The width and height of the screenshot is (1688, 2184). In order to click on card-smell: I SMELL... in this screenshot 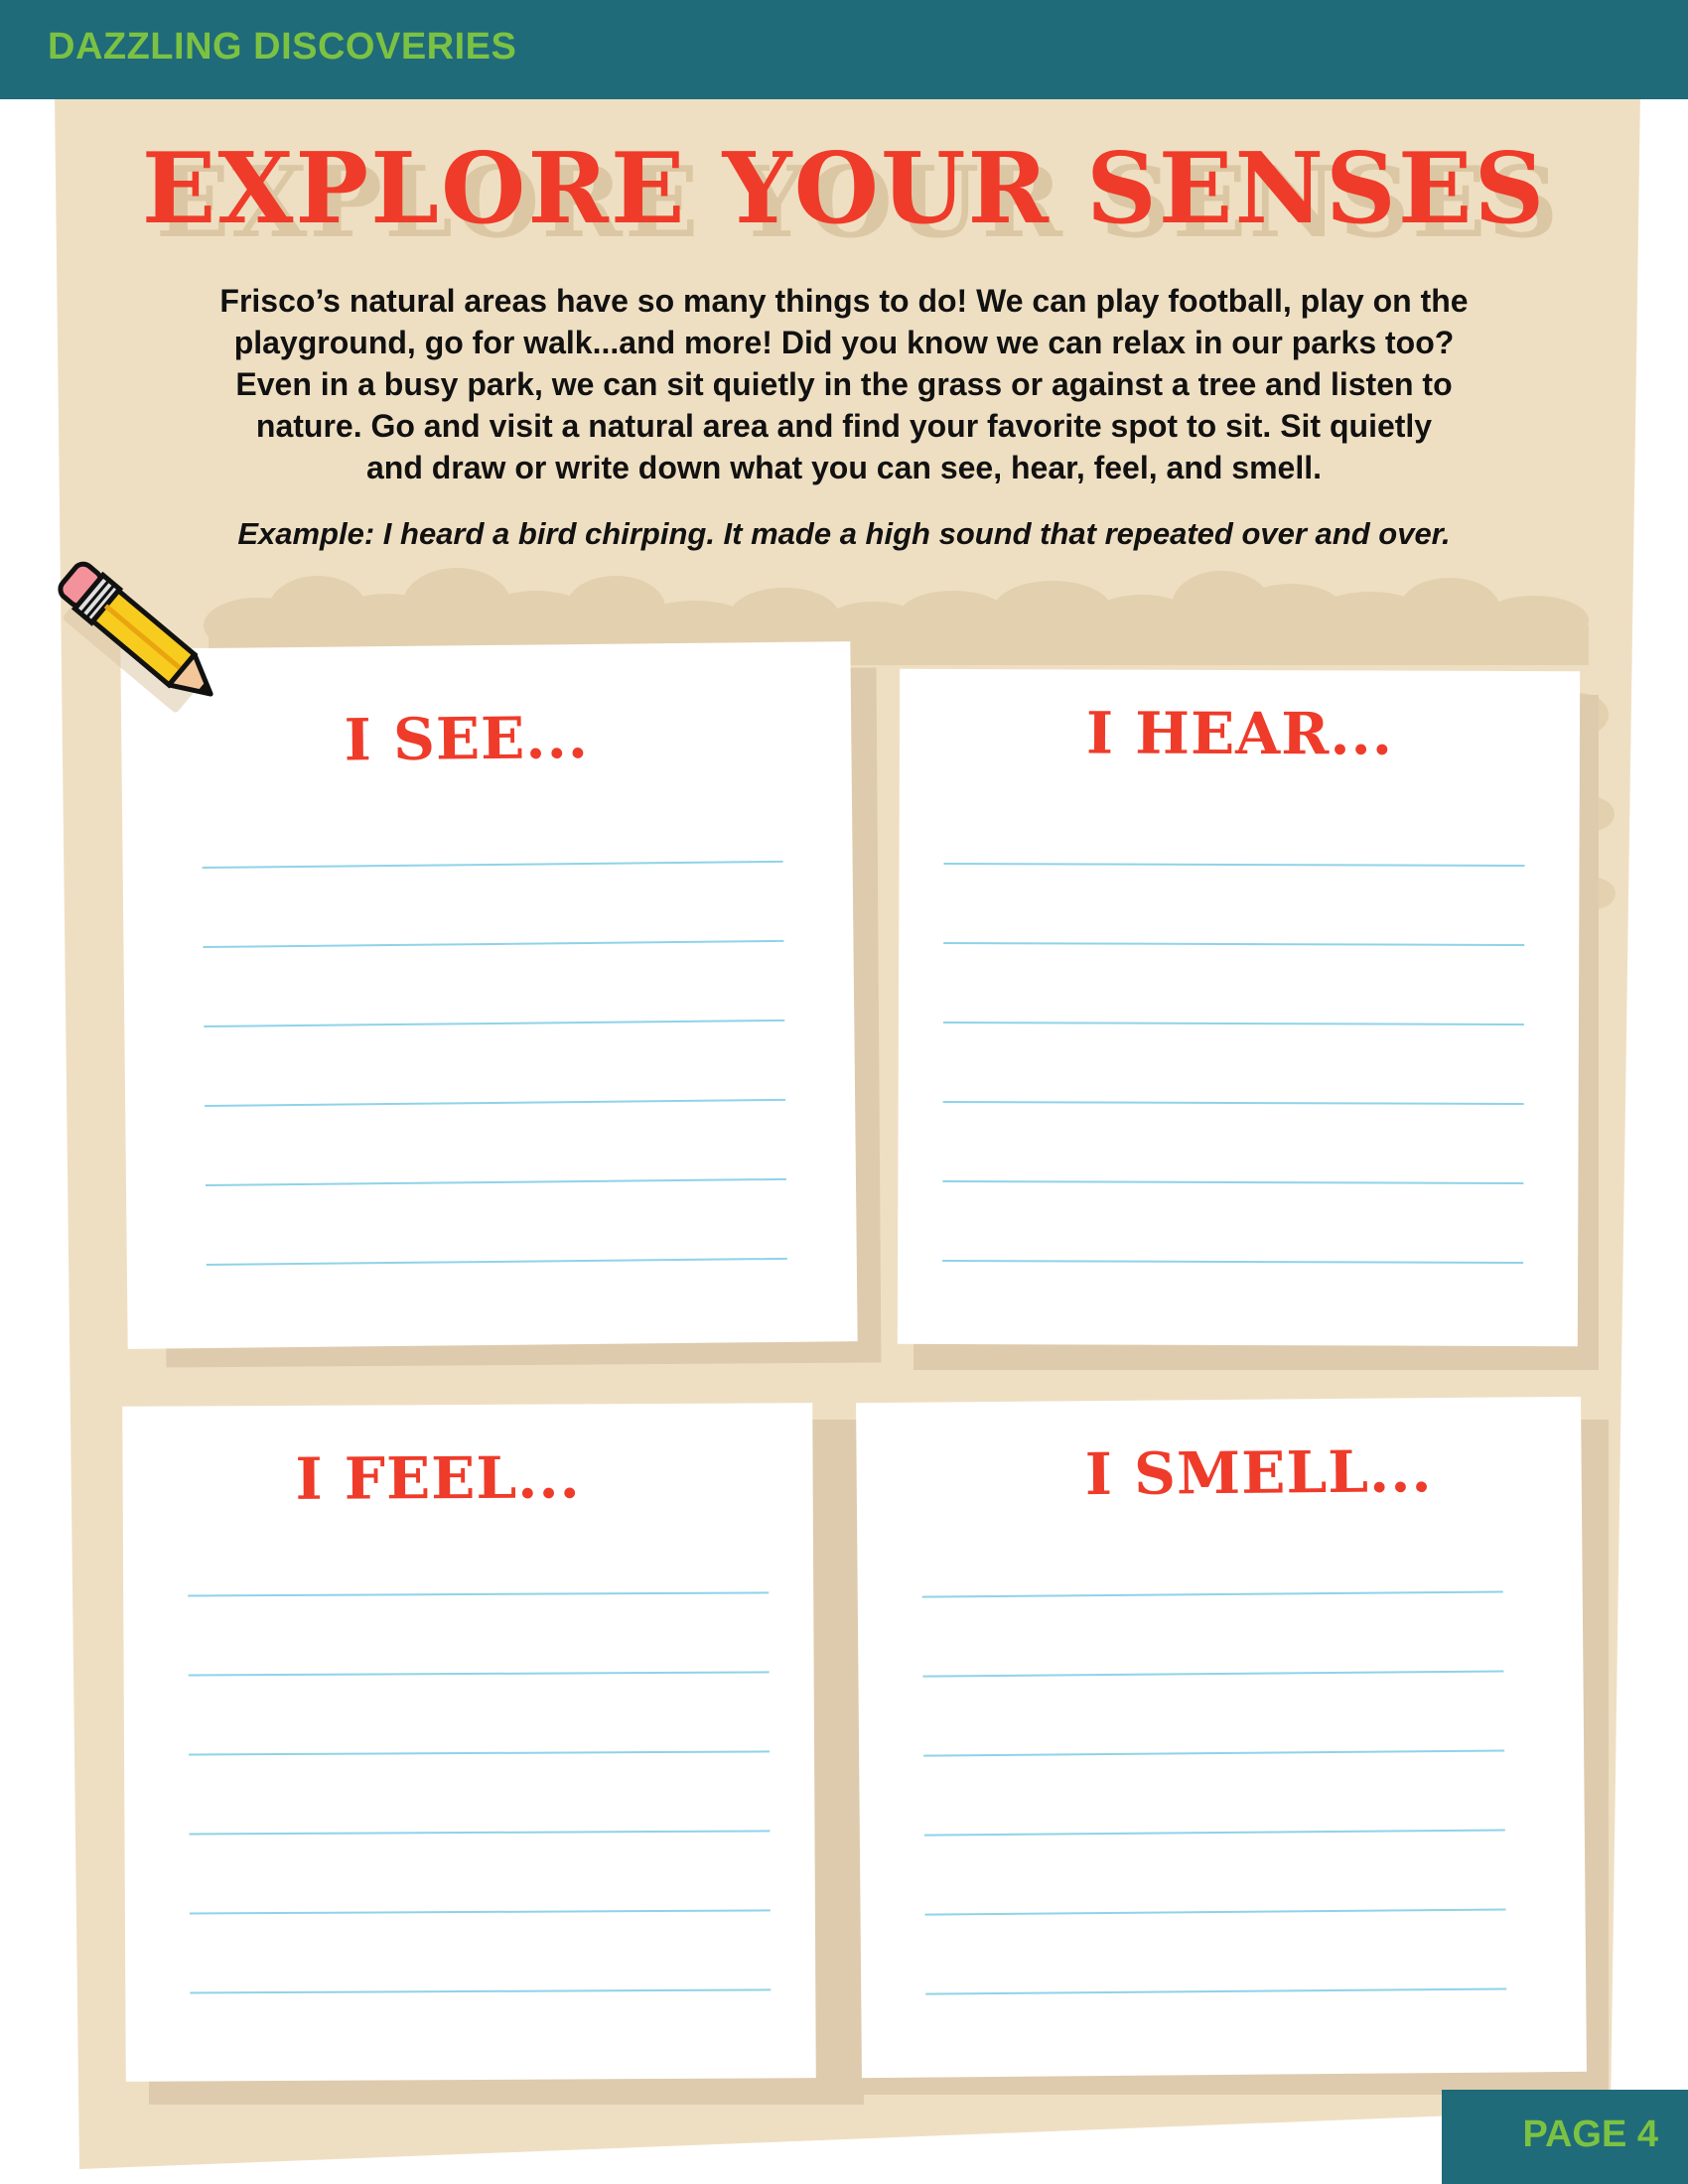, I will do `click(1221, 1737)`.